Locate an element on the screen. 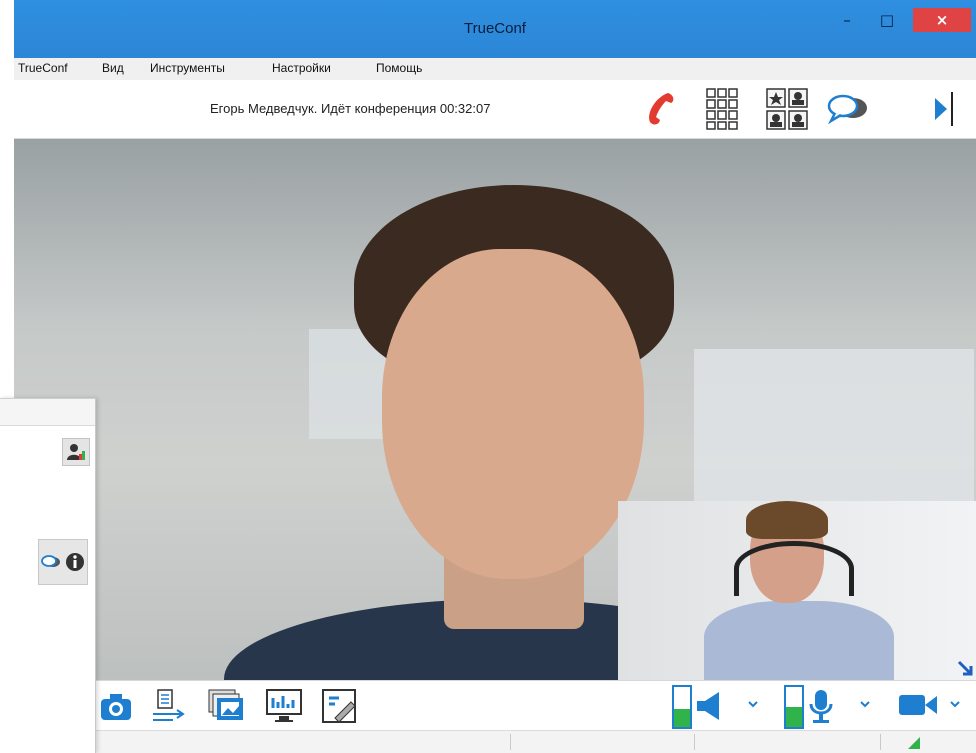  video-camera-icon is located at coordinates (918, 705).